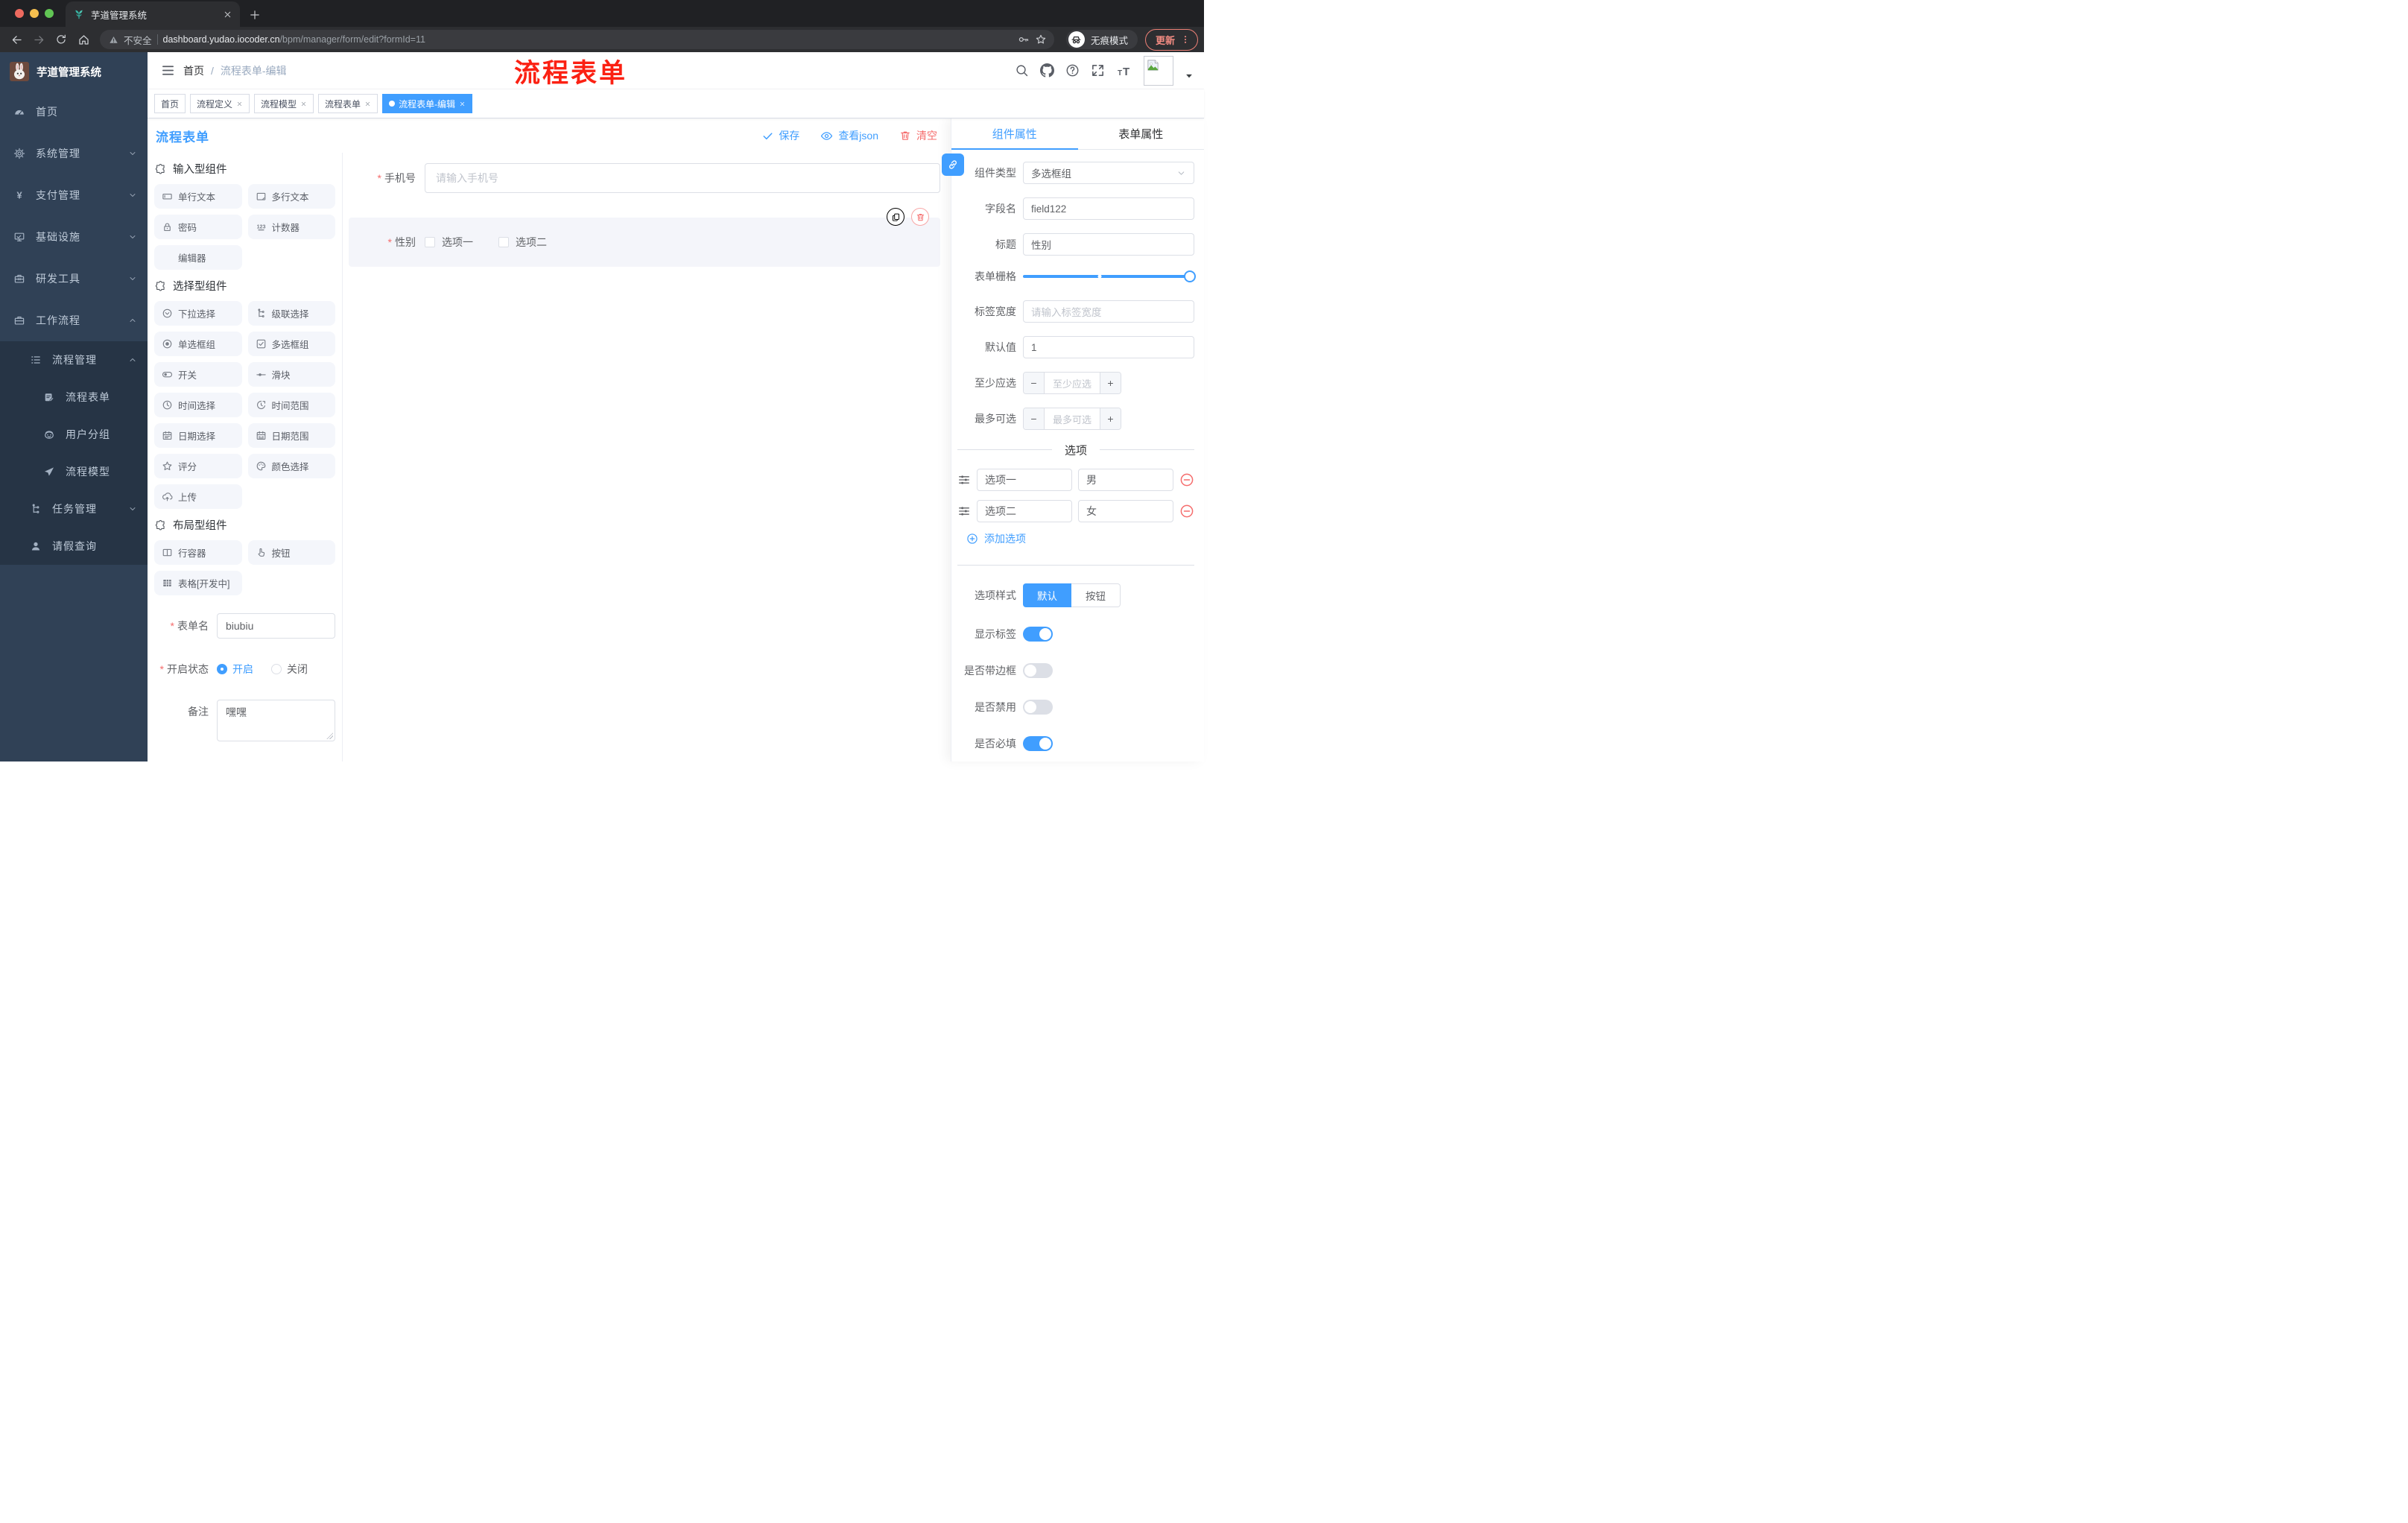 This screenshot has height=1523, width=2408. What do you see at coordinates (83, 40) in the screenshot?
I see `home-icon` at bounding box center [83, 40].